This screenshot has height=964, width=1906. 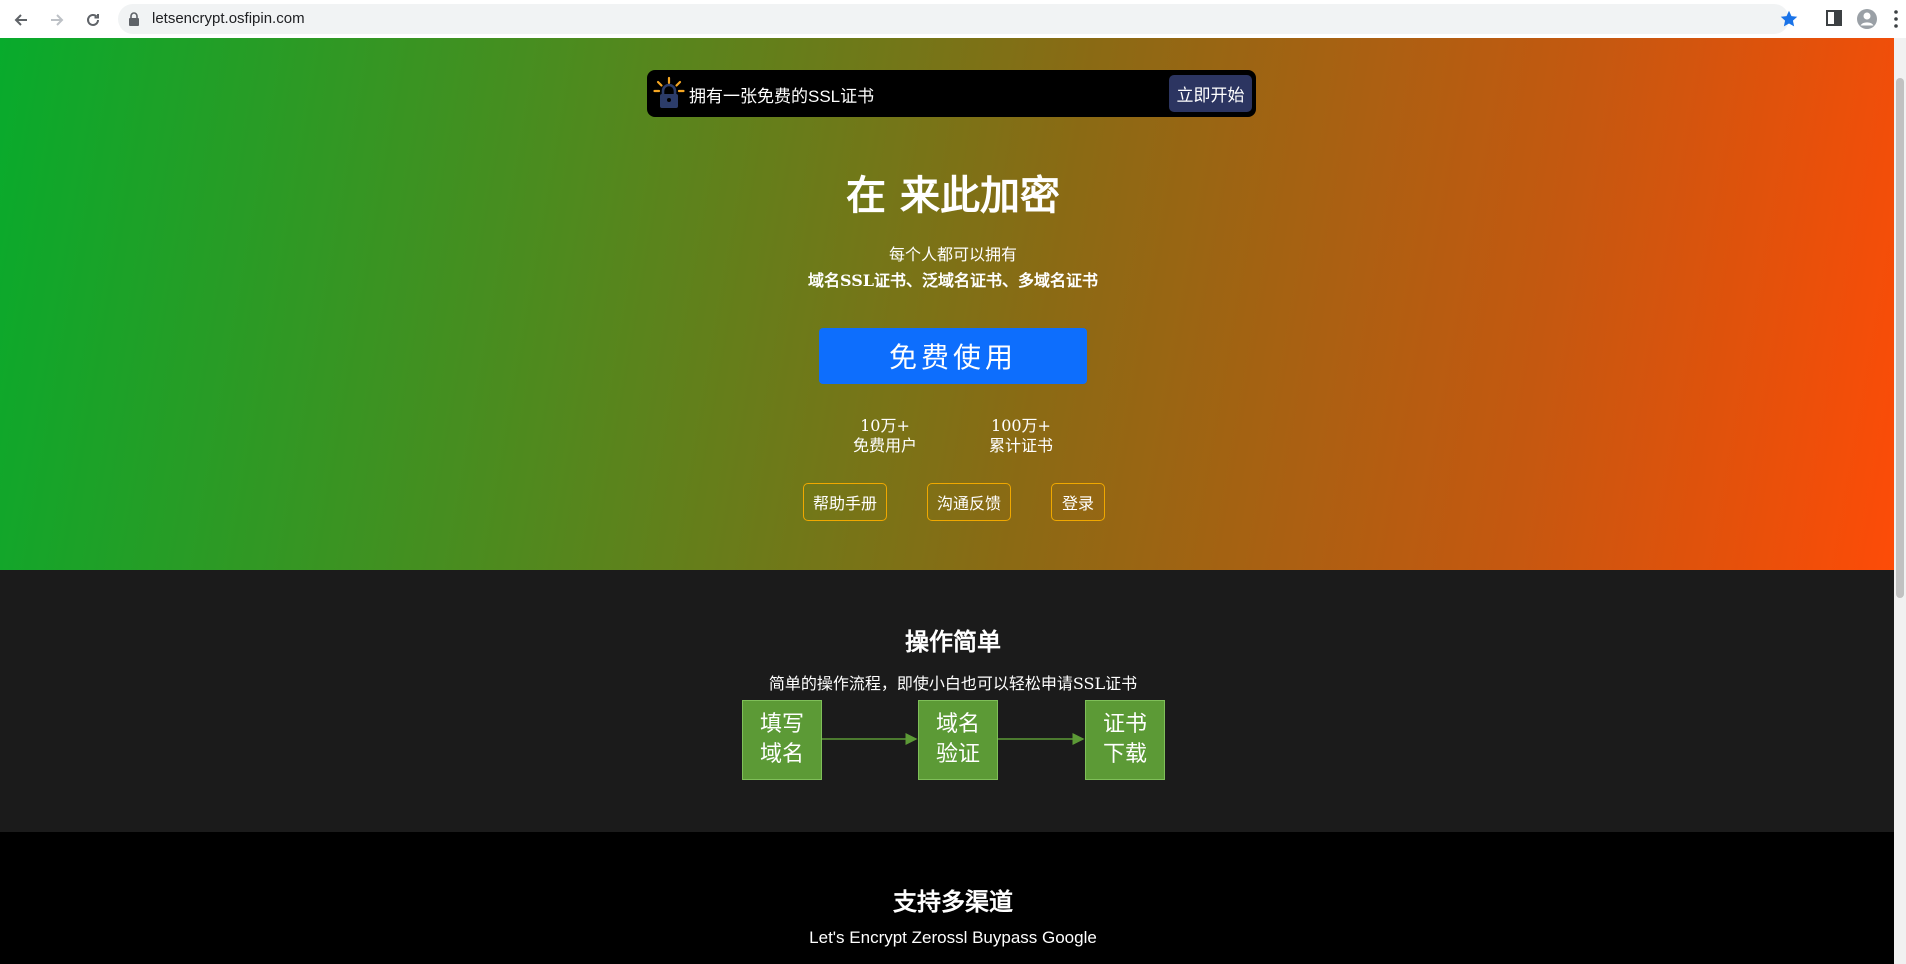 What do you see at coordinates (953, 356) in the screenshot?
I see `free-use-button: 免费使用` at bounding box center [953, 356].